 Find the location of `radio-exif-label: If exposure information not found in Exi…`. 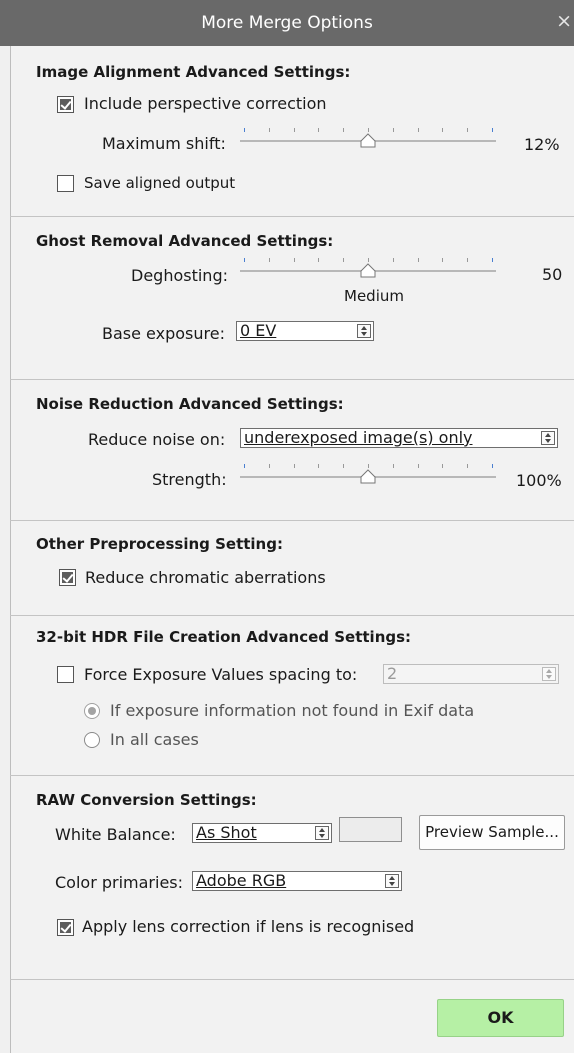

radio-exif-label: If exposure information not found in Exi… is located at coordinates (292, 710).